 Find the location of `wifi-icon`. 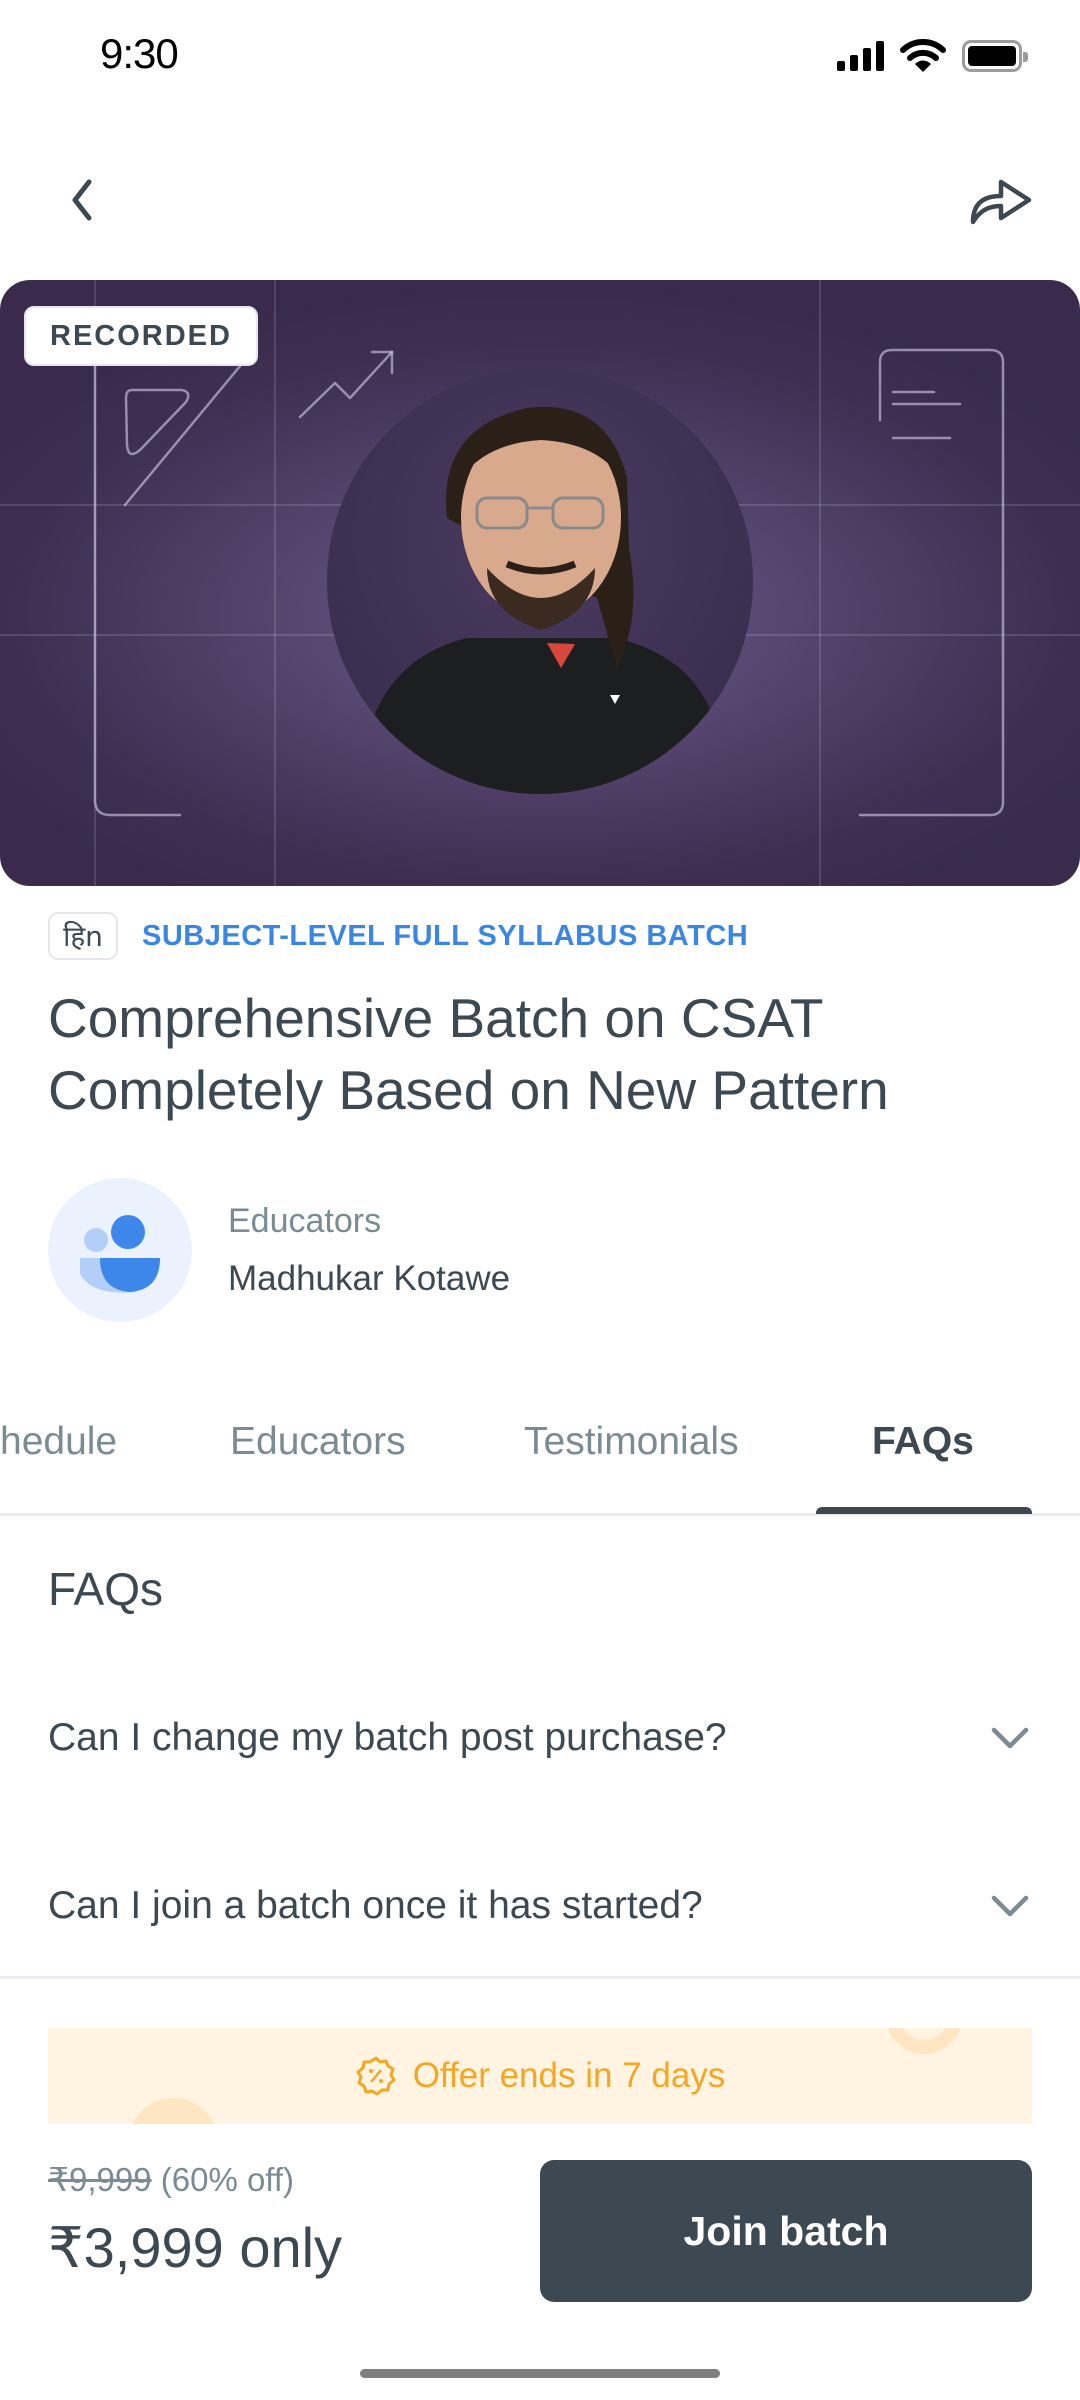

wifi-icon is located at coordinates (923, 55).